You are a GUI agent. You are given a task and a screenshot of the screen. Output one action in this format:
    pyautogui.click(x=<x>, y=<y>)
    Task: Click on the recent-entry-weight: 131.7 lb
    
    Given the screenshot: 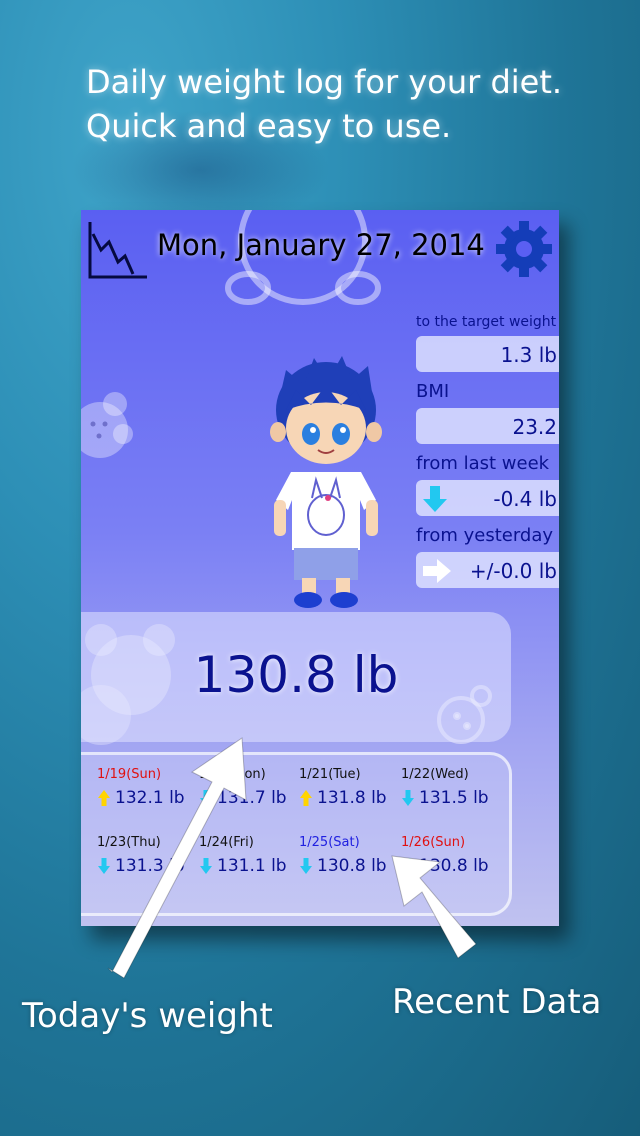 What is the action you would take?
    pyautogui.click(x=250, y=798)
    